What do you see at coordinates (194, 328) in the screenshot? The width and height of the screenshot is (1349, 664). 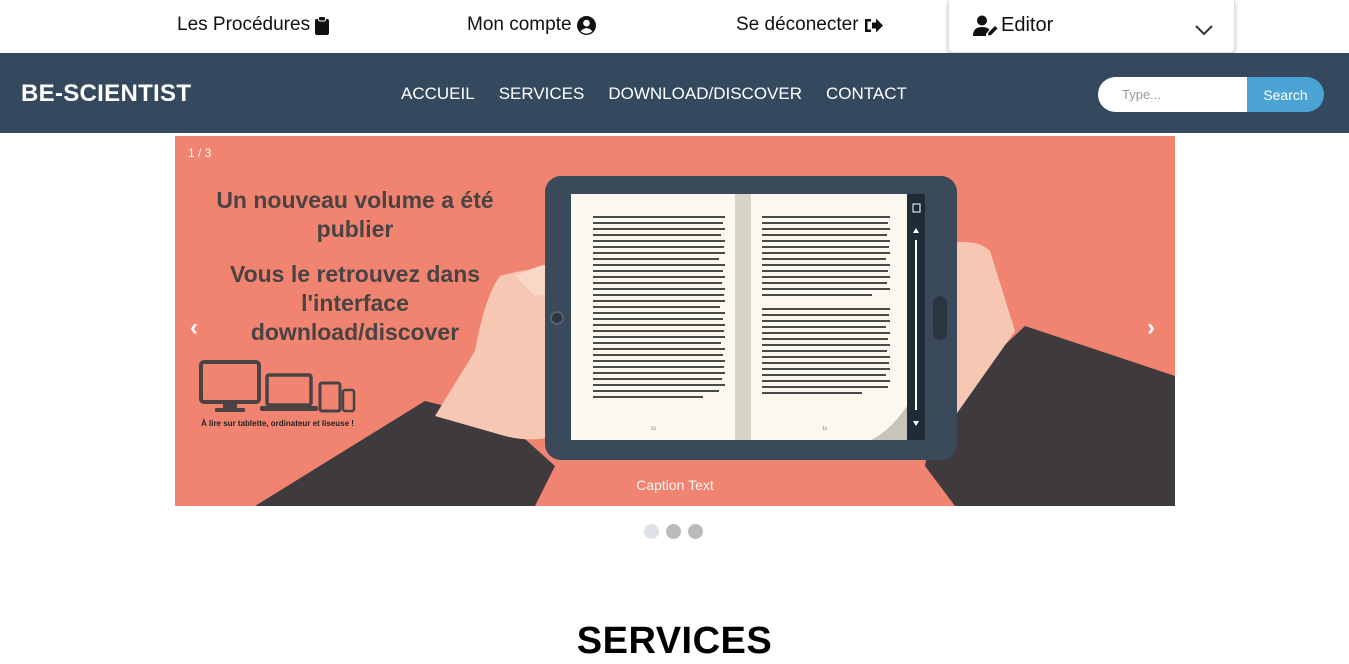 I see `prev-slide-button: ‹` at bounding box center [194, 328].